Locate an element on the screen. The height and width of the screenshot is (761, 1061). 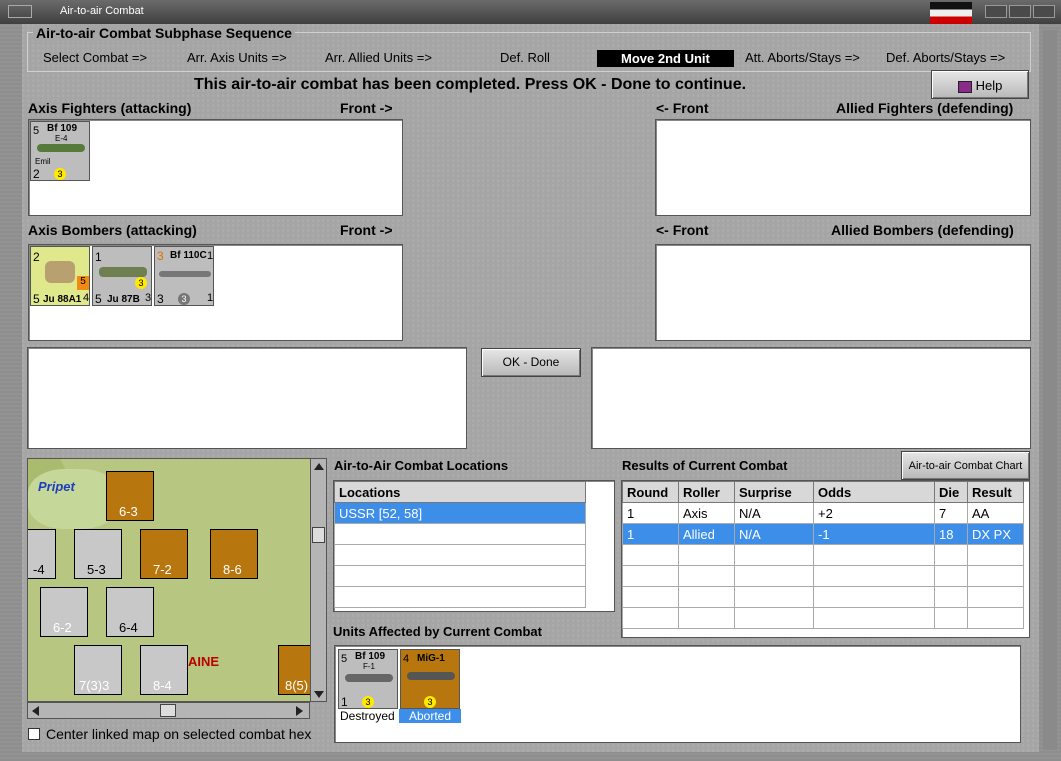
help-book-icon is located at coordinates (964, 86).